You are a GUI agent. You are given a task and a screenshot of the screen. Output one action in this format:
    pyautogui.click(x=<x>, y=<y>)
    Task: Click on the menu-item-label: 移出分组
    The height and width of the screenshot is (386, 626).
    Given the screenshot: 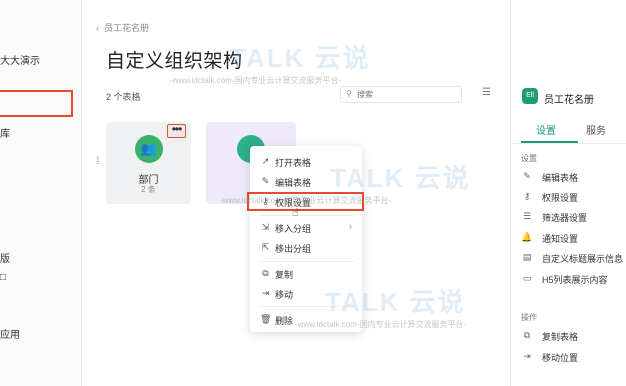 What is the action you would take?
    pyautogui.click(x=293, y=249)
    